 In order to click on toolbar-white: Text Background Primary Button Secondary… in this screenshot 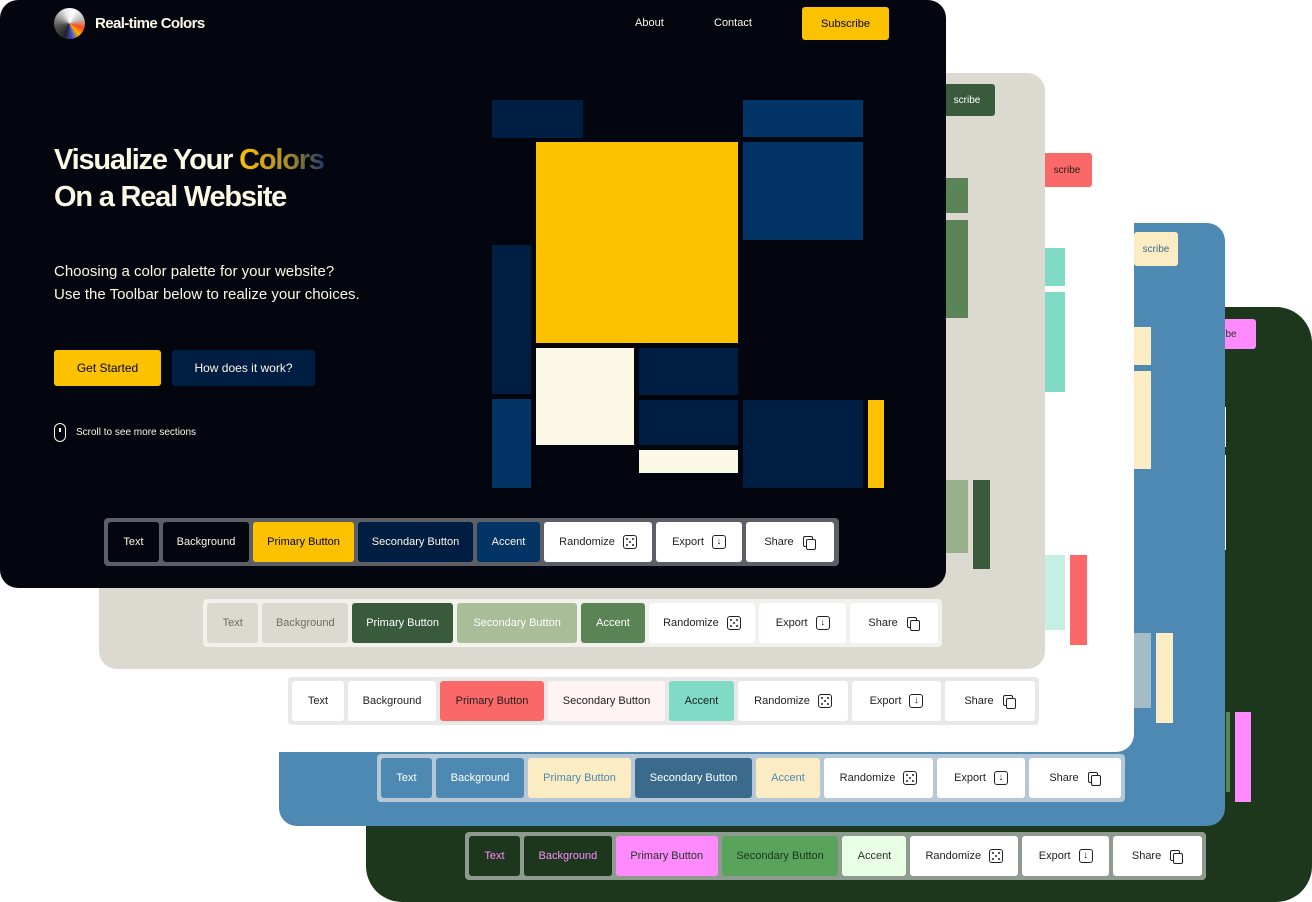, I will do `click(663, 701)`.